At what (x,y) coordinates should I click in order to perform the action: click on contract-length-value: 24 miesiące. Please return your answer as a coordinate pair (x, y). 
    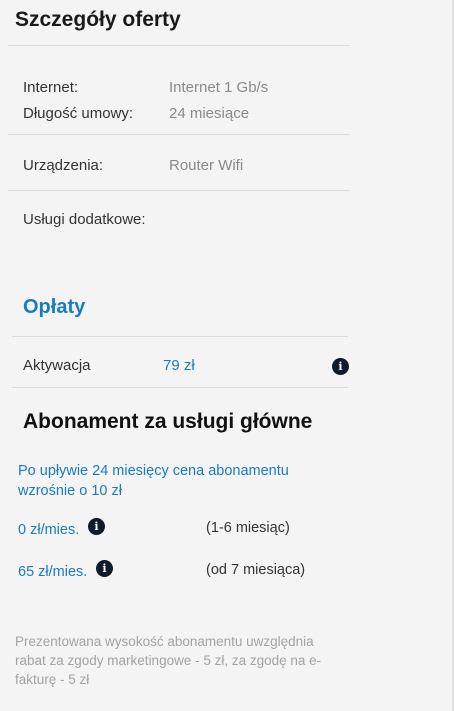
    Looking at the image, I should click on (209, 113).